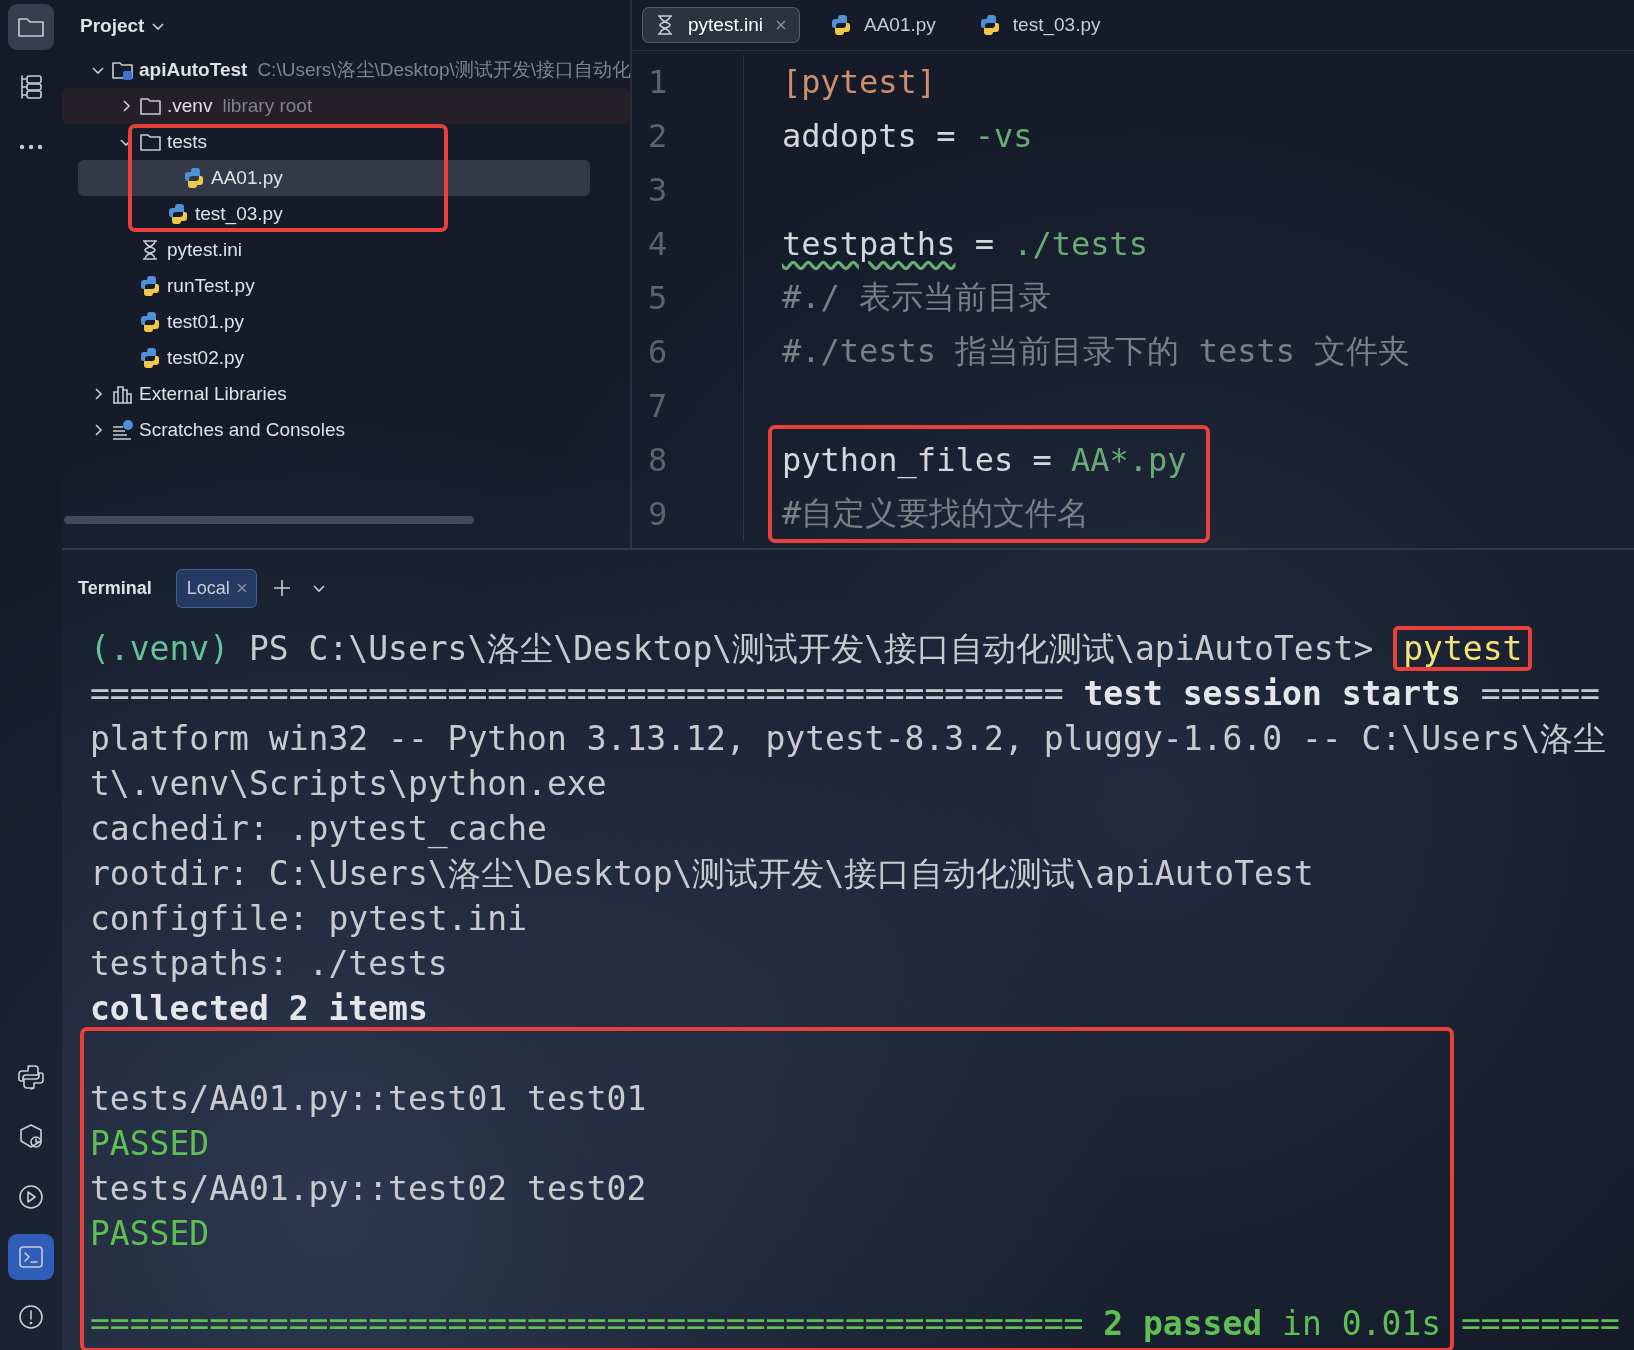  What do you see at coordinates (1003, 136) in the screenshot?
I see `code-text: -vs` at bounding box center [1003, 136].